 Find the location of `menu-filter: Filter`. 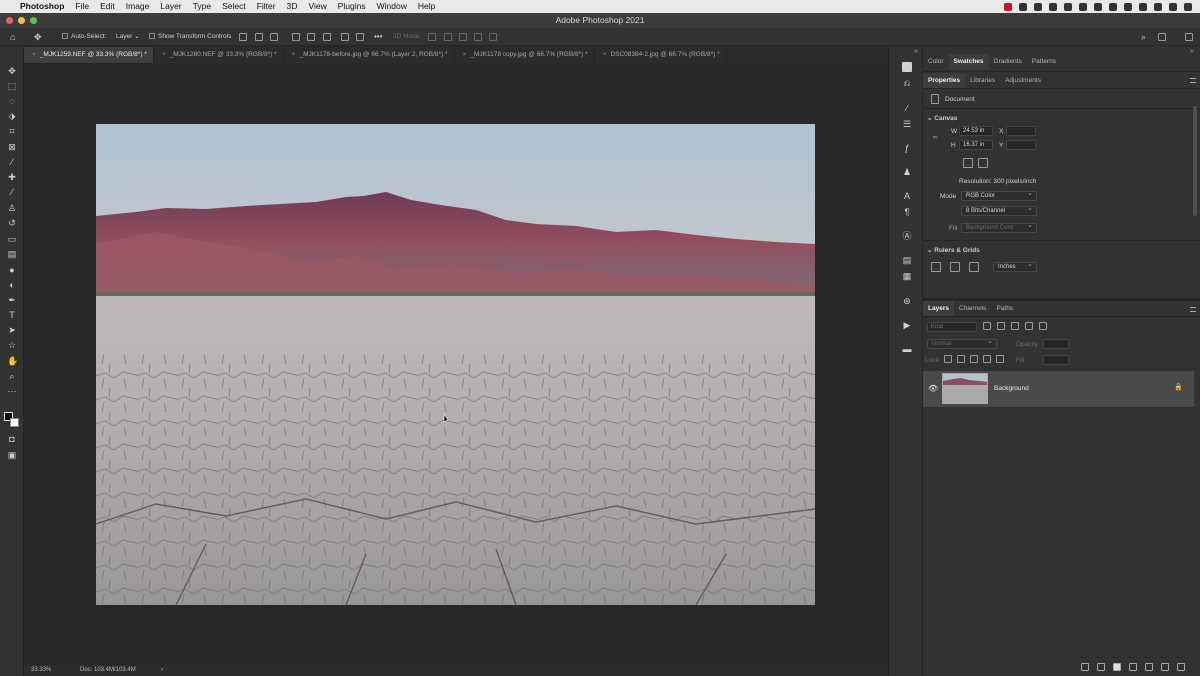

menu-filter: Filter is located at coordinates (266, 6).